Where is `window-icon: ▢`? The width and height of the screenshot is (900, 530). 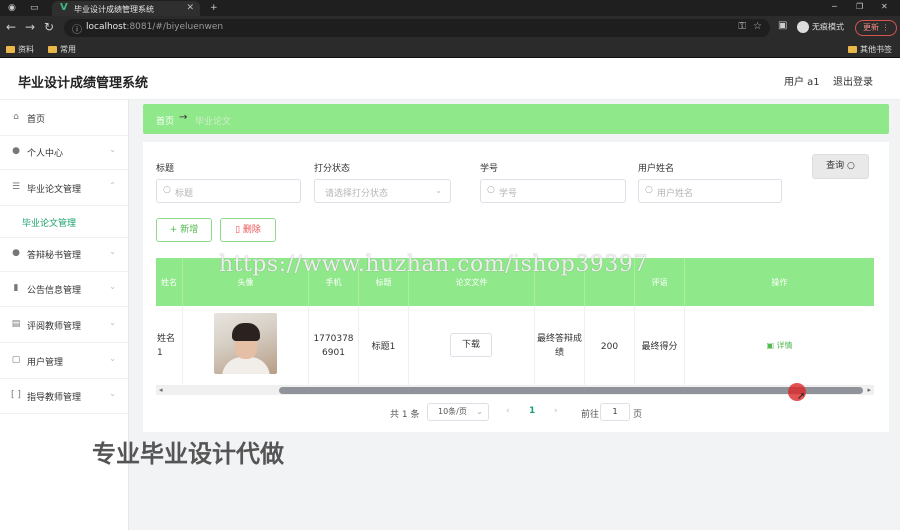 window-icon: ▢ is located at coordinates (16, 360).